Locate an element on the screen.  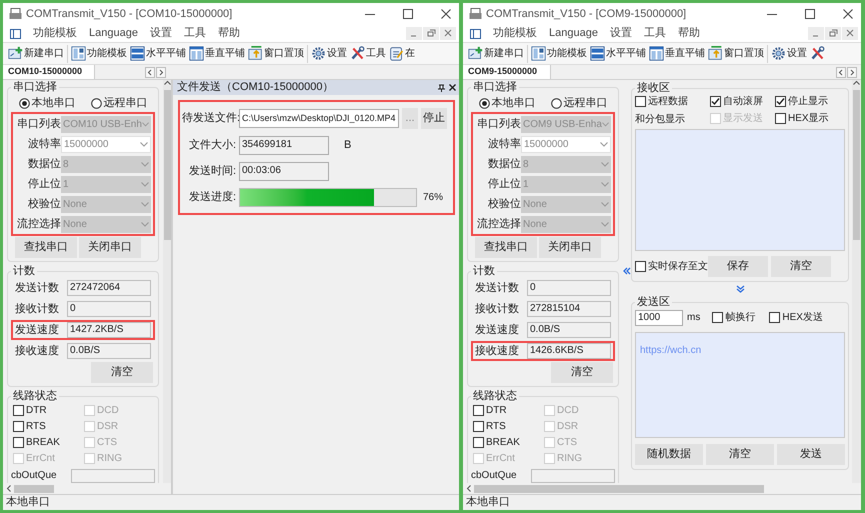
push-button: 保存 is located at coordinates (738, 266).